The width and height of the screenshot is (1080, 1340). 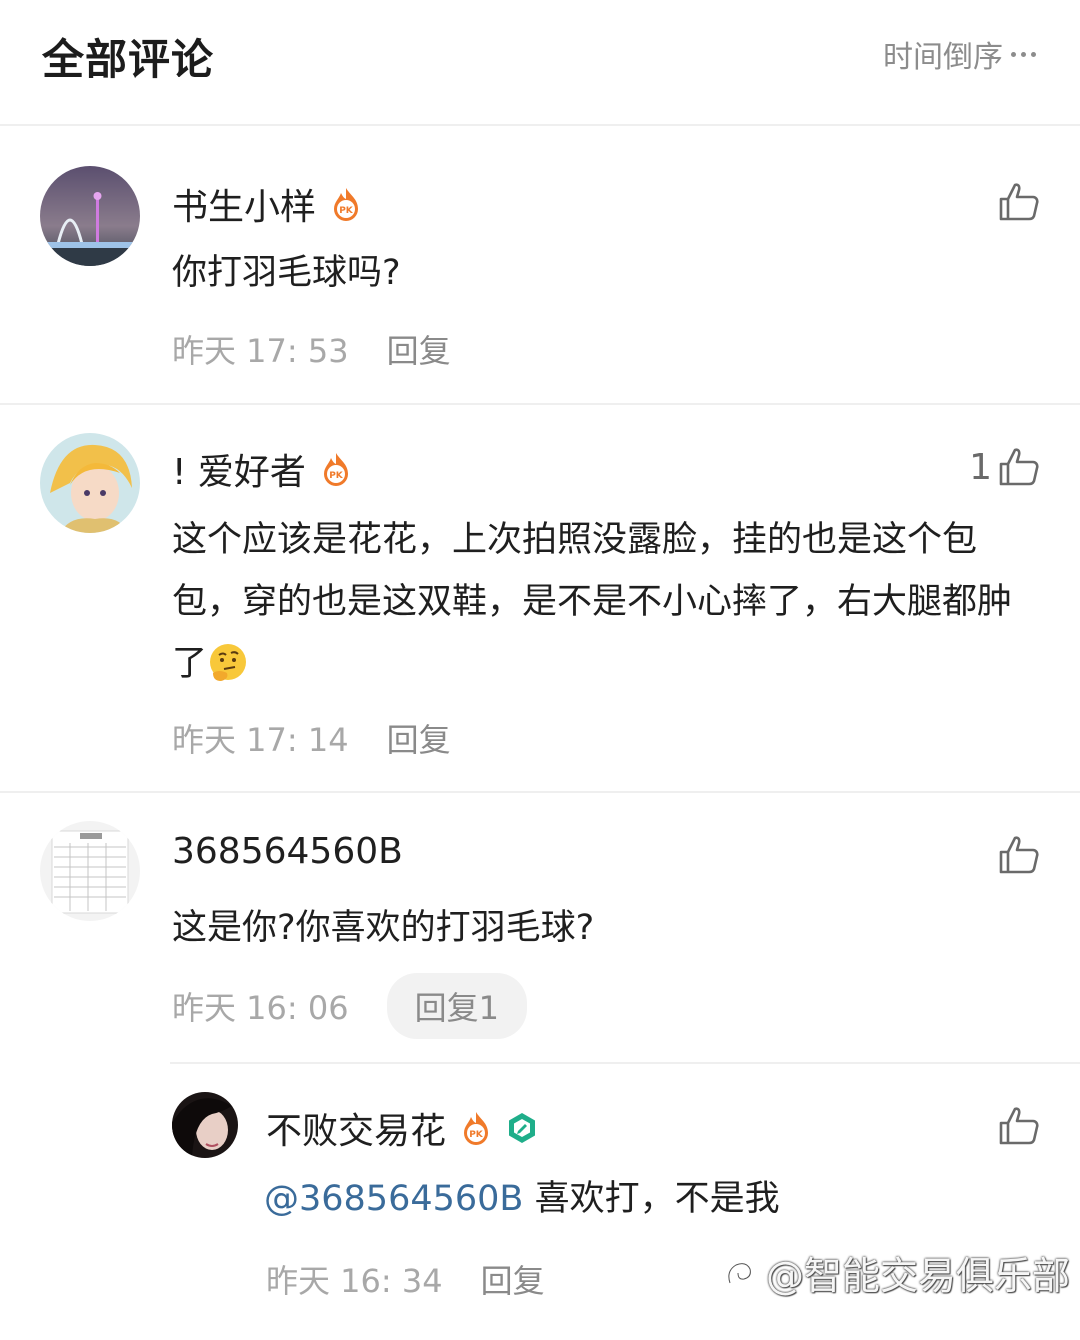 I want to click on comment-username-row: ! 爱好者 PK, so click(x=262, y=469).